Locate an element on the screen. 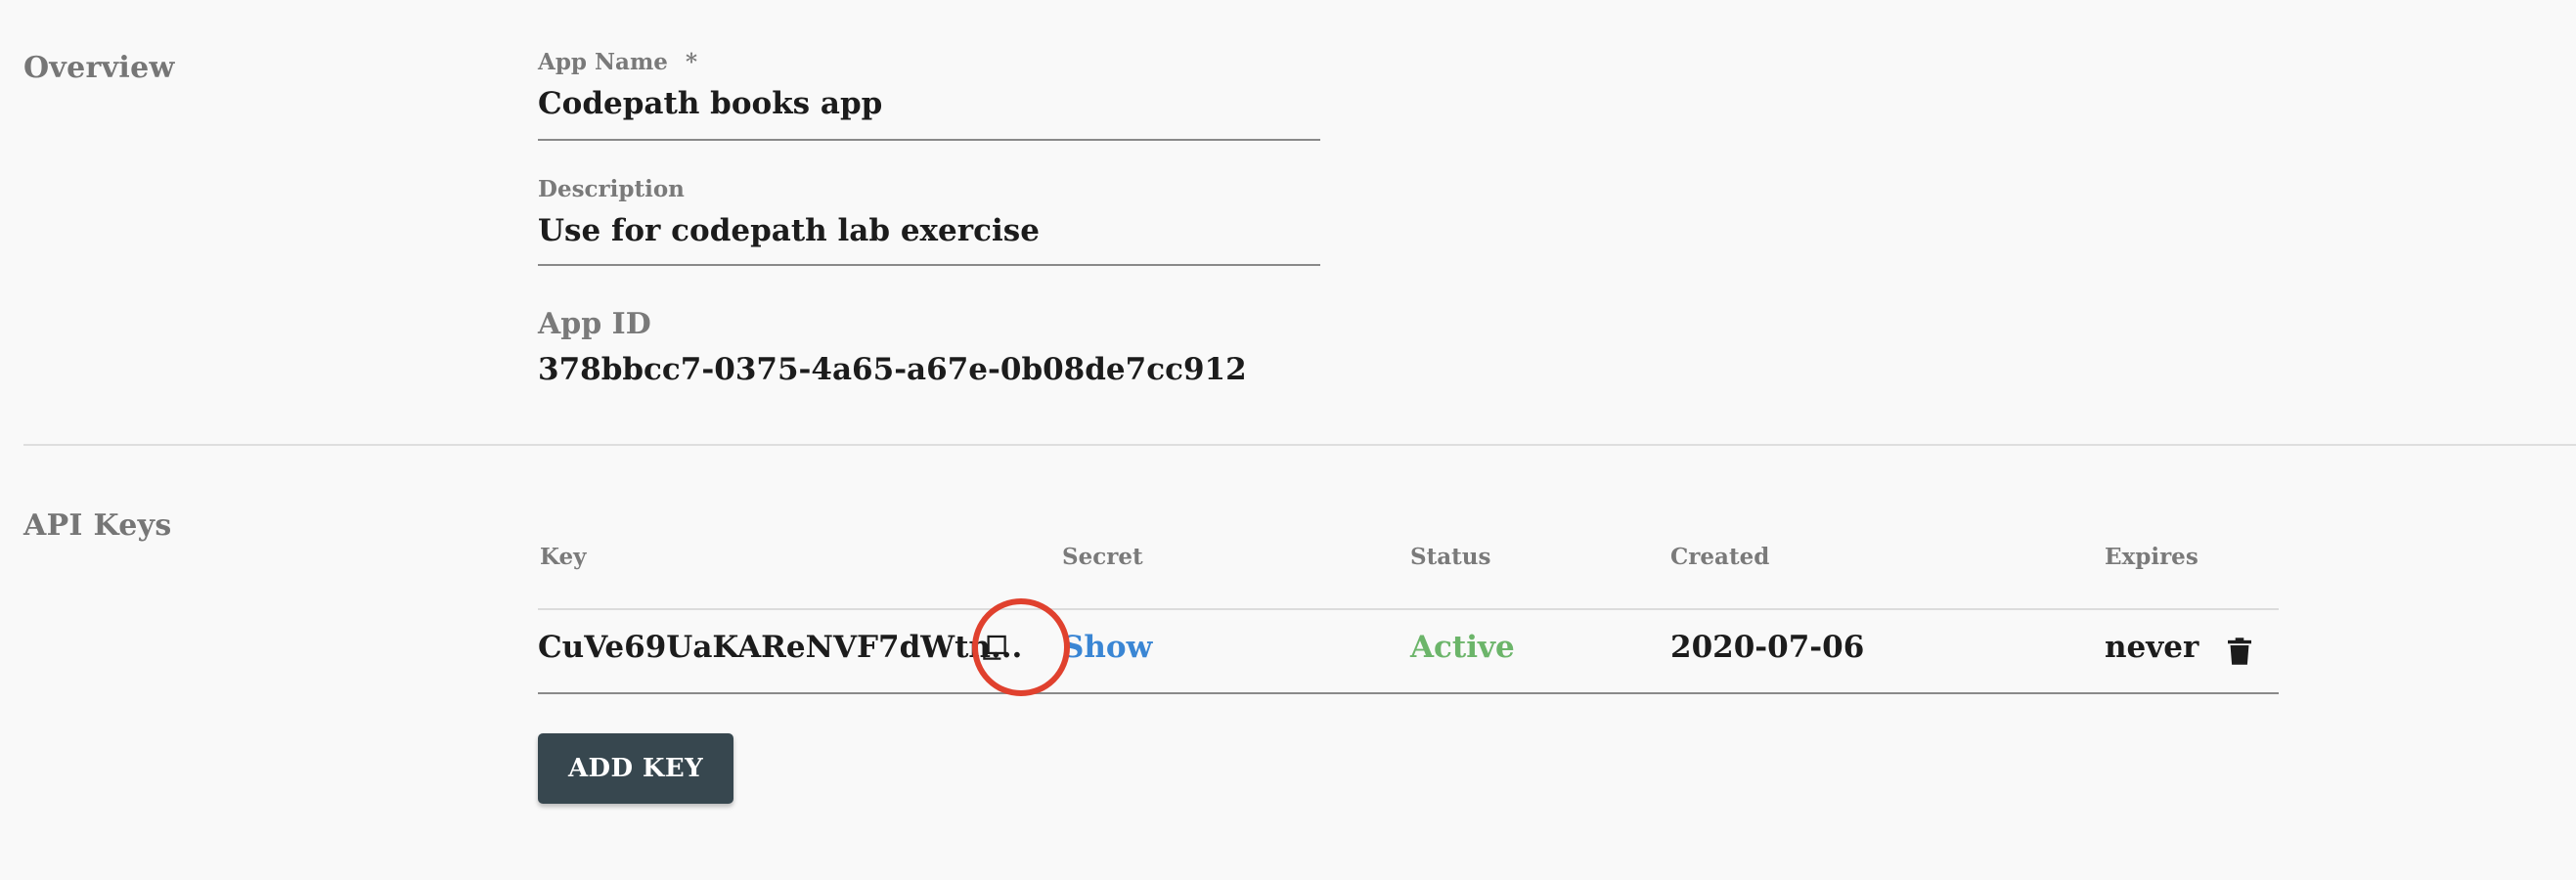 The width and height of the screenshot is (2576, 880). highlight-ring is located at coordinates (1021, 647).